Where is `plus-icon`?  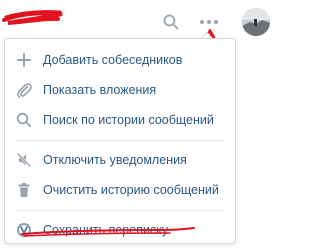
plus-icon is located at coordinates (24, 60).